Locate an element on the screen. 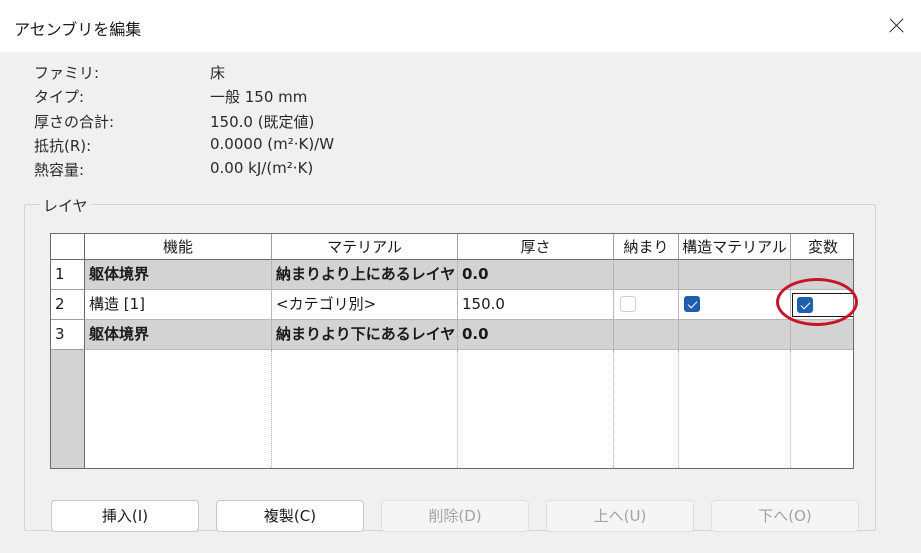  title-bar: アセンブリを編集 is located at coordinates (460, 26).